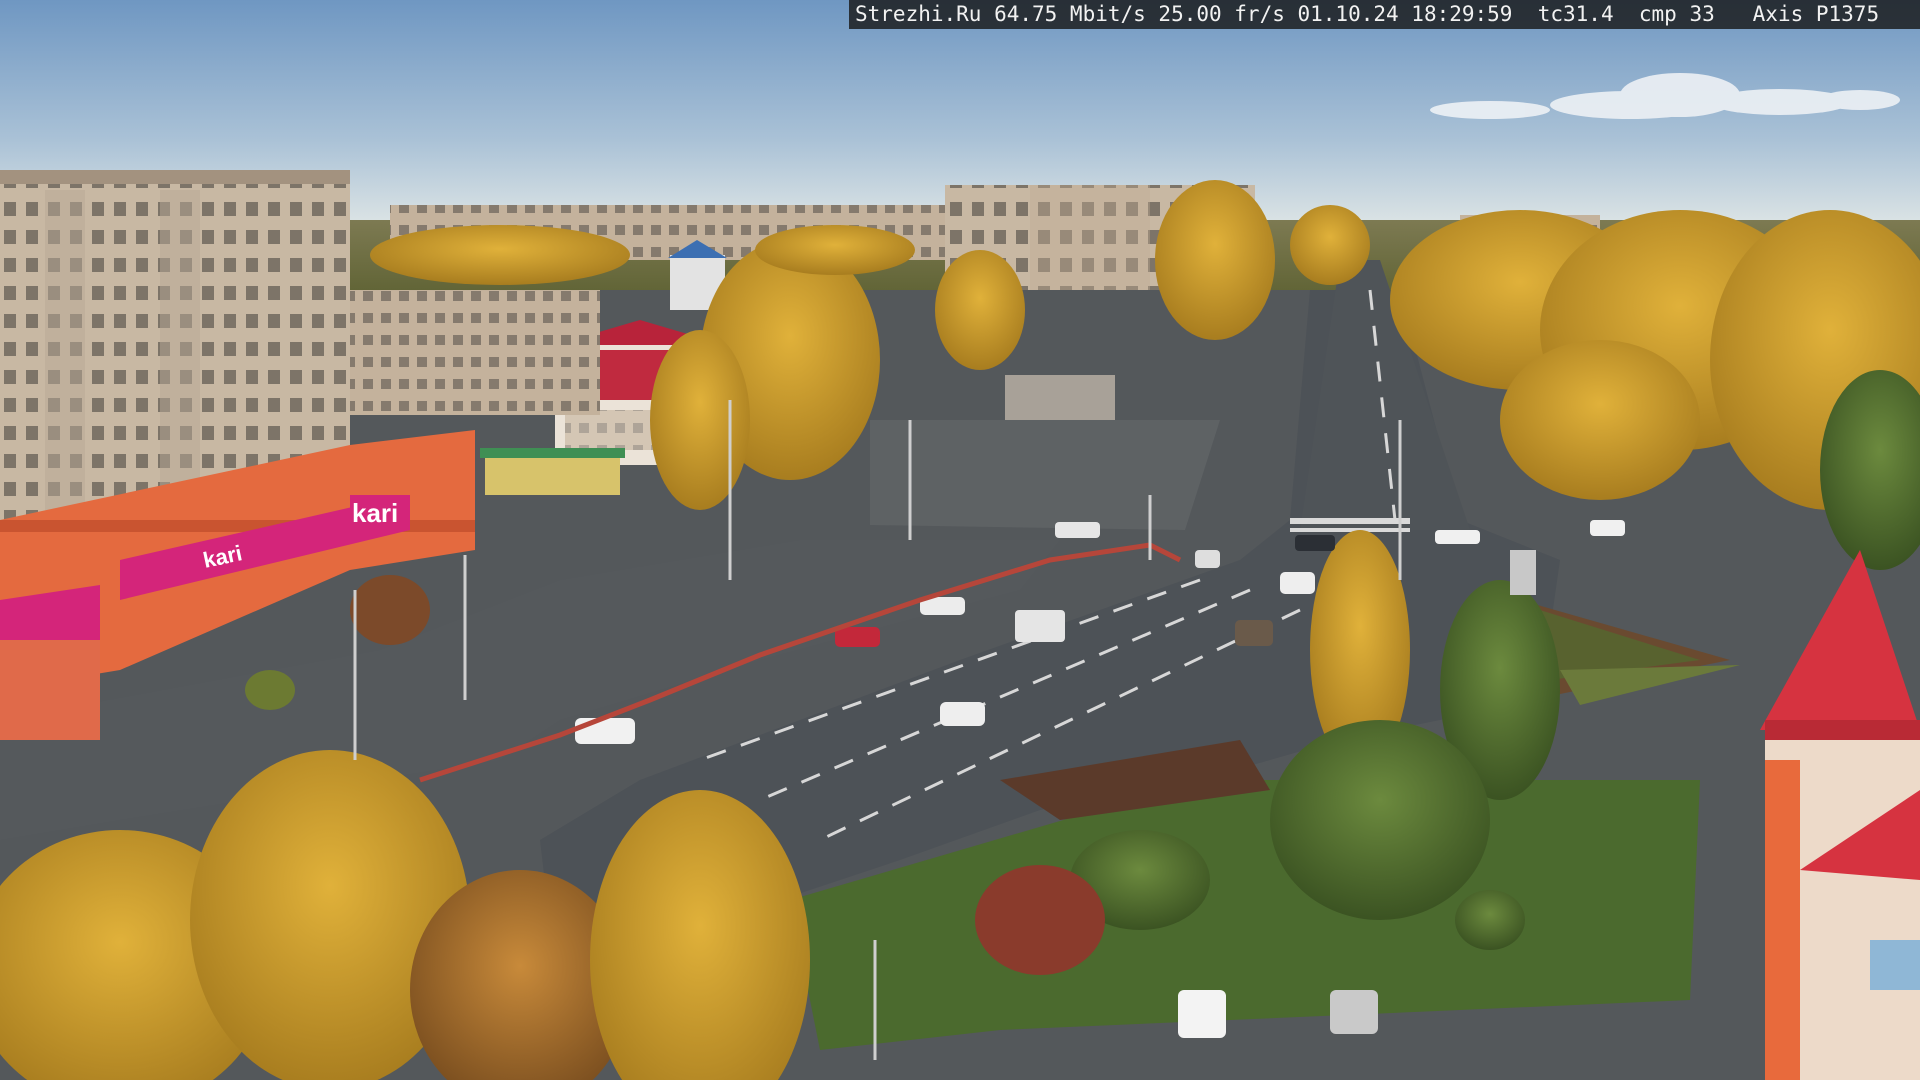 Image resolution: width=1920 pixels, height=1080 pixels. I want to click on car-red, so click(857, 637).